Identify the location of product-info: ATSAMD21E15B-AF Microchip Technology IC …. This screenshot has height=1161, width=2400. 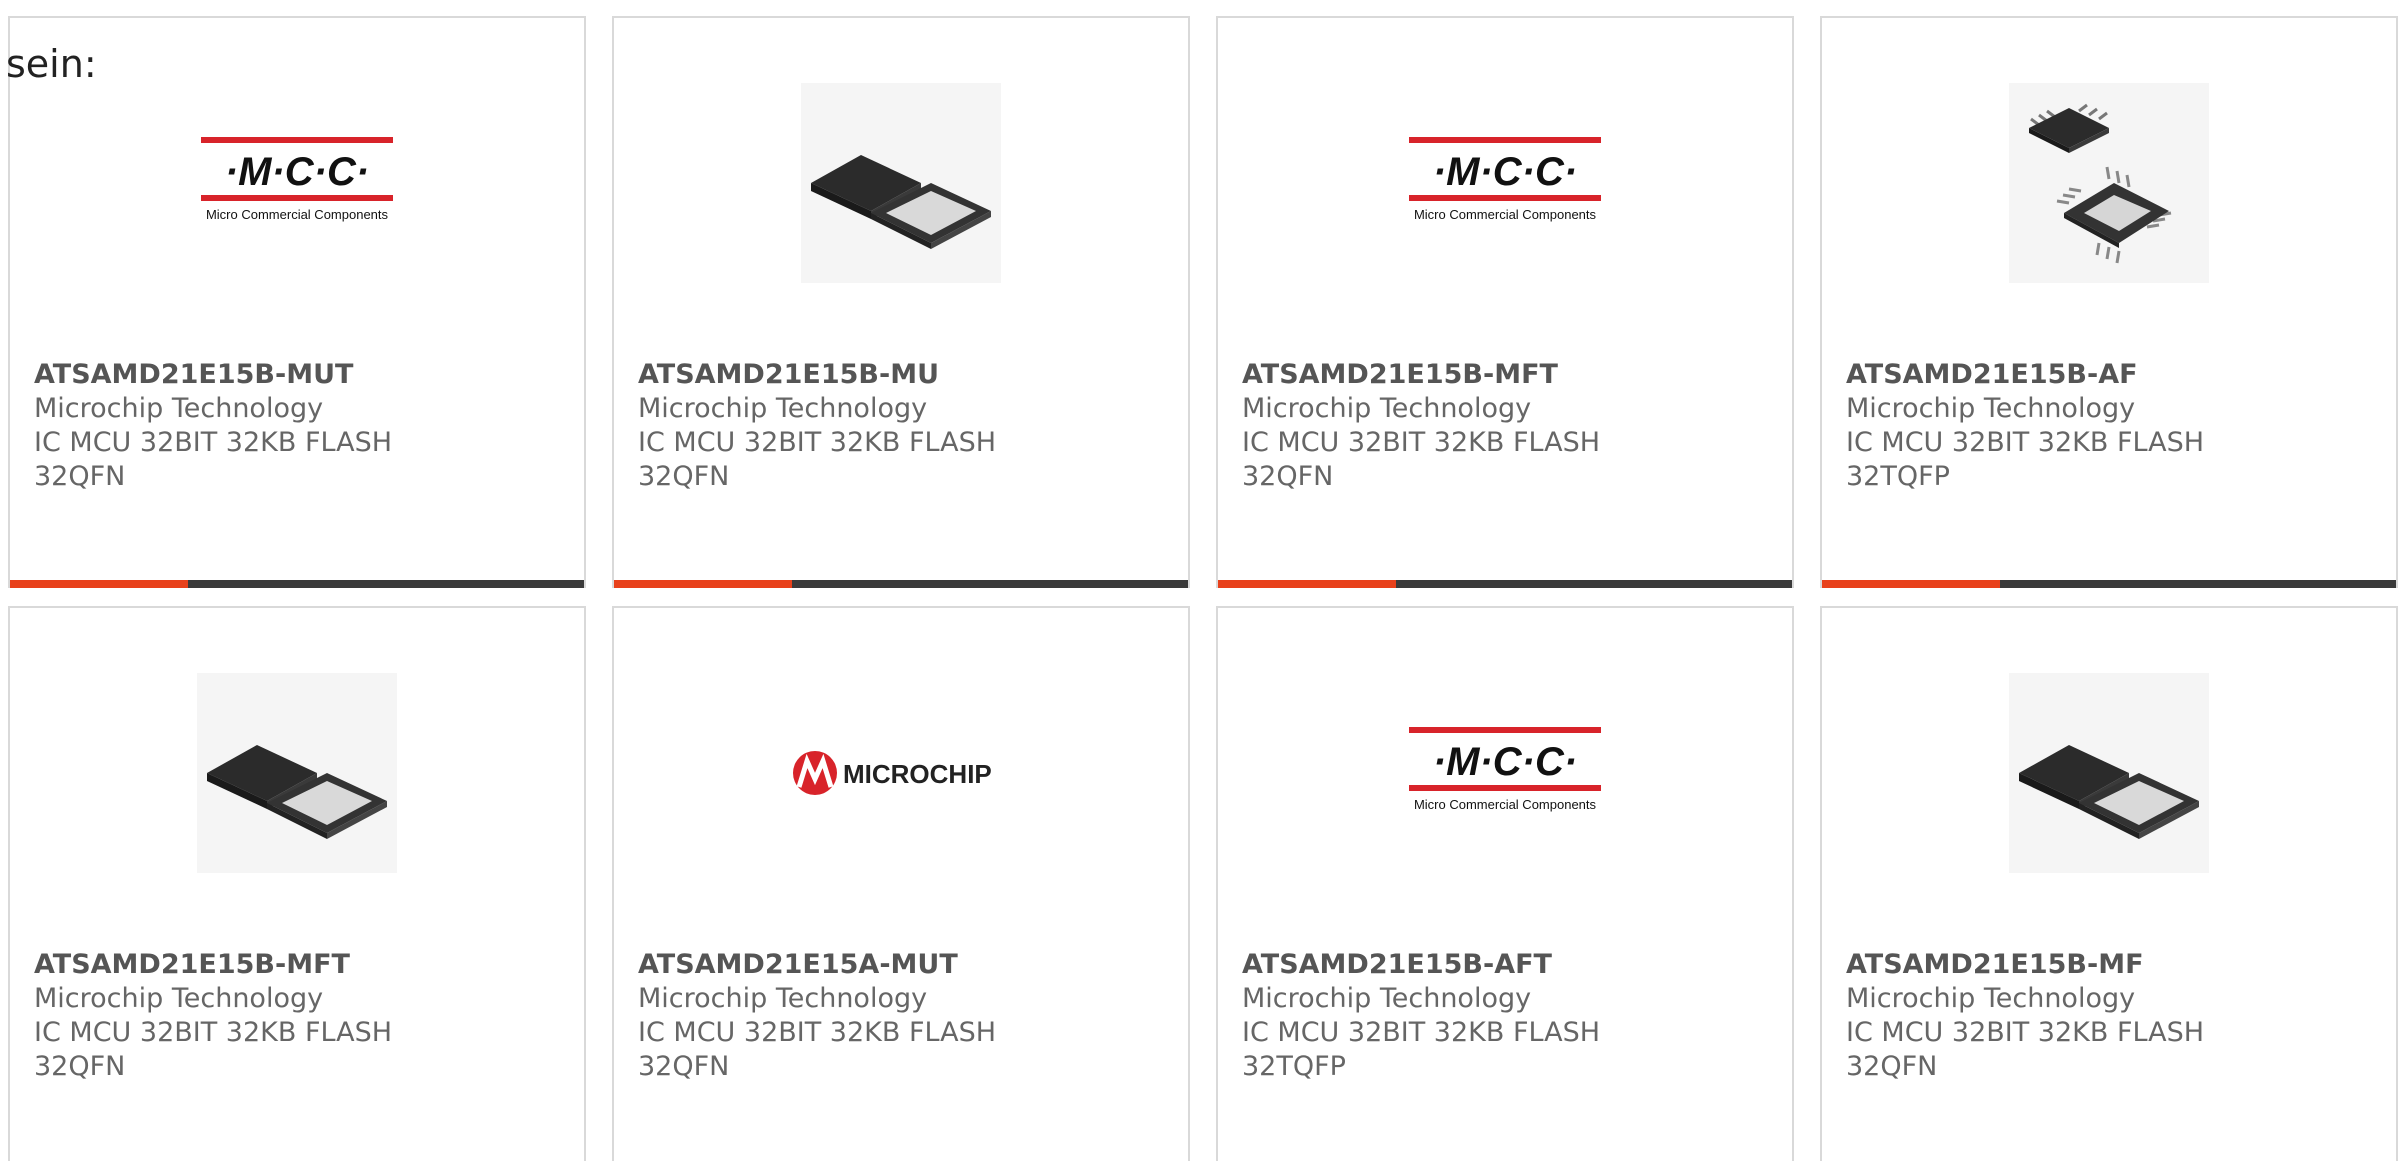
(2046, 426).